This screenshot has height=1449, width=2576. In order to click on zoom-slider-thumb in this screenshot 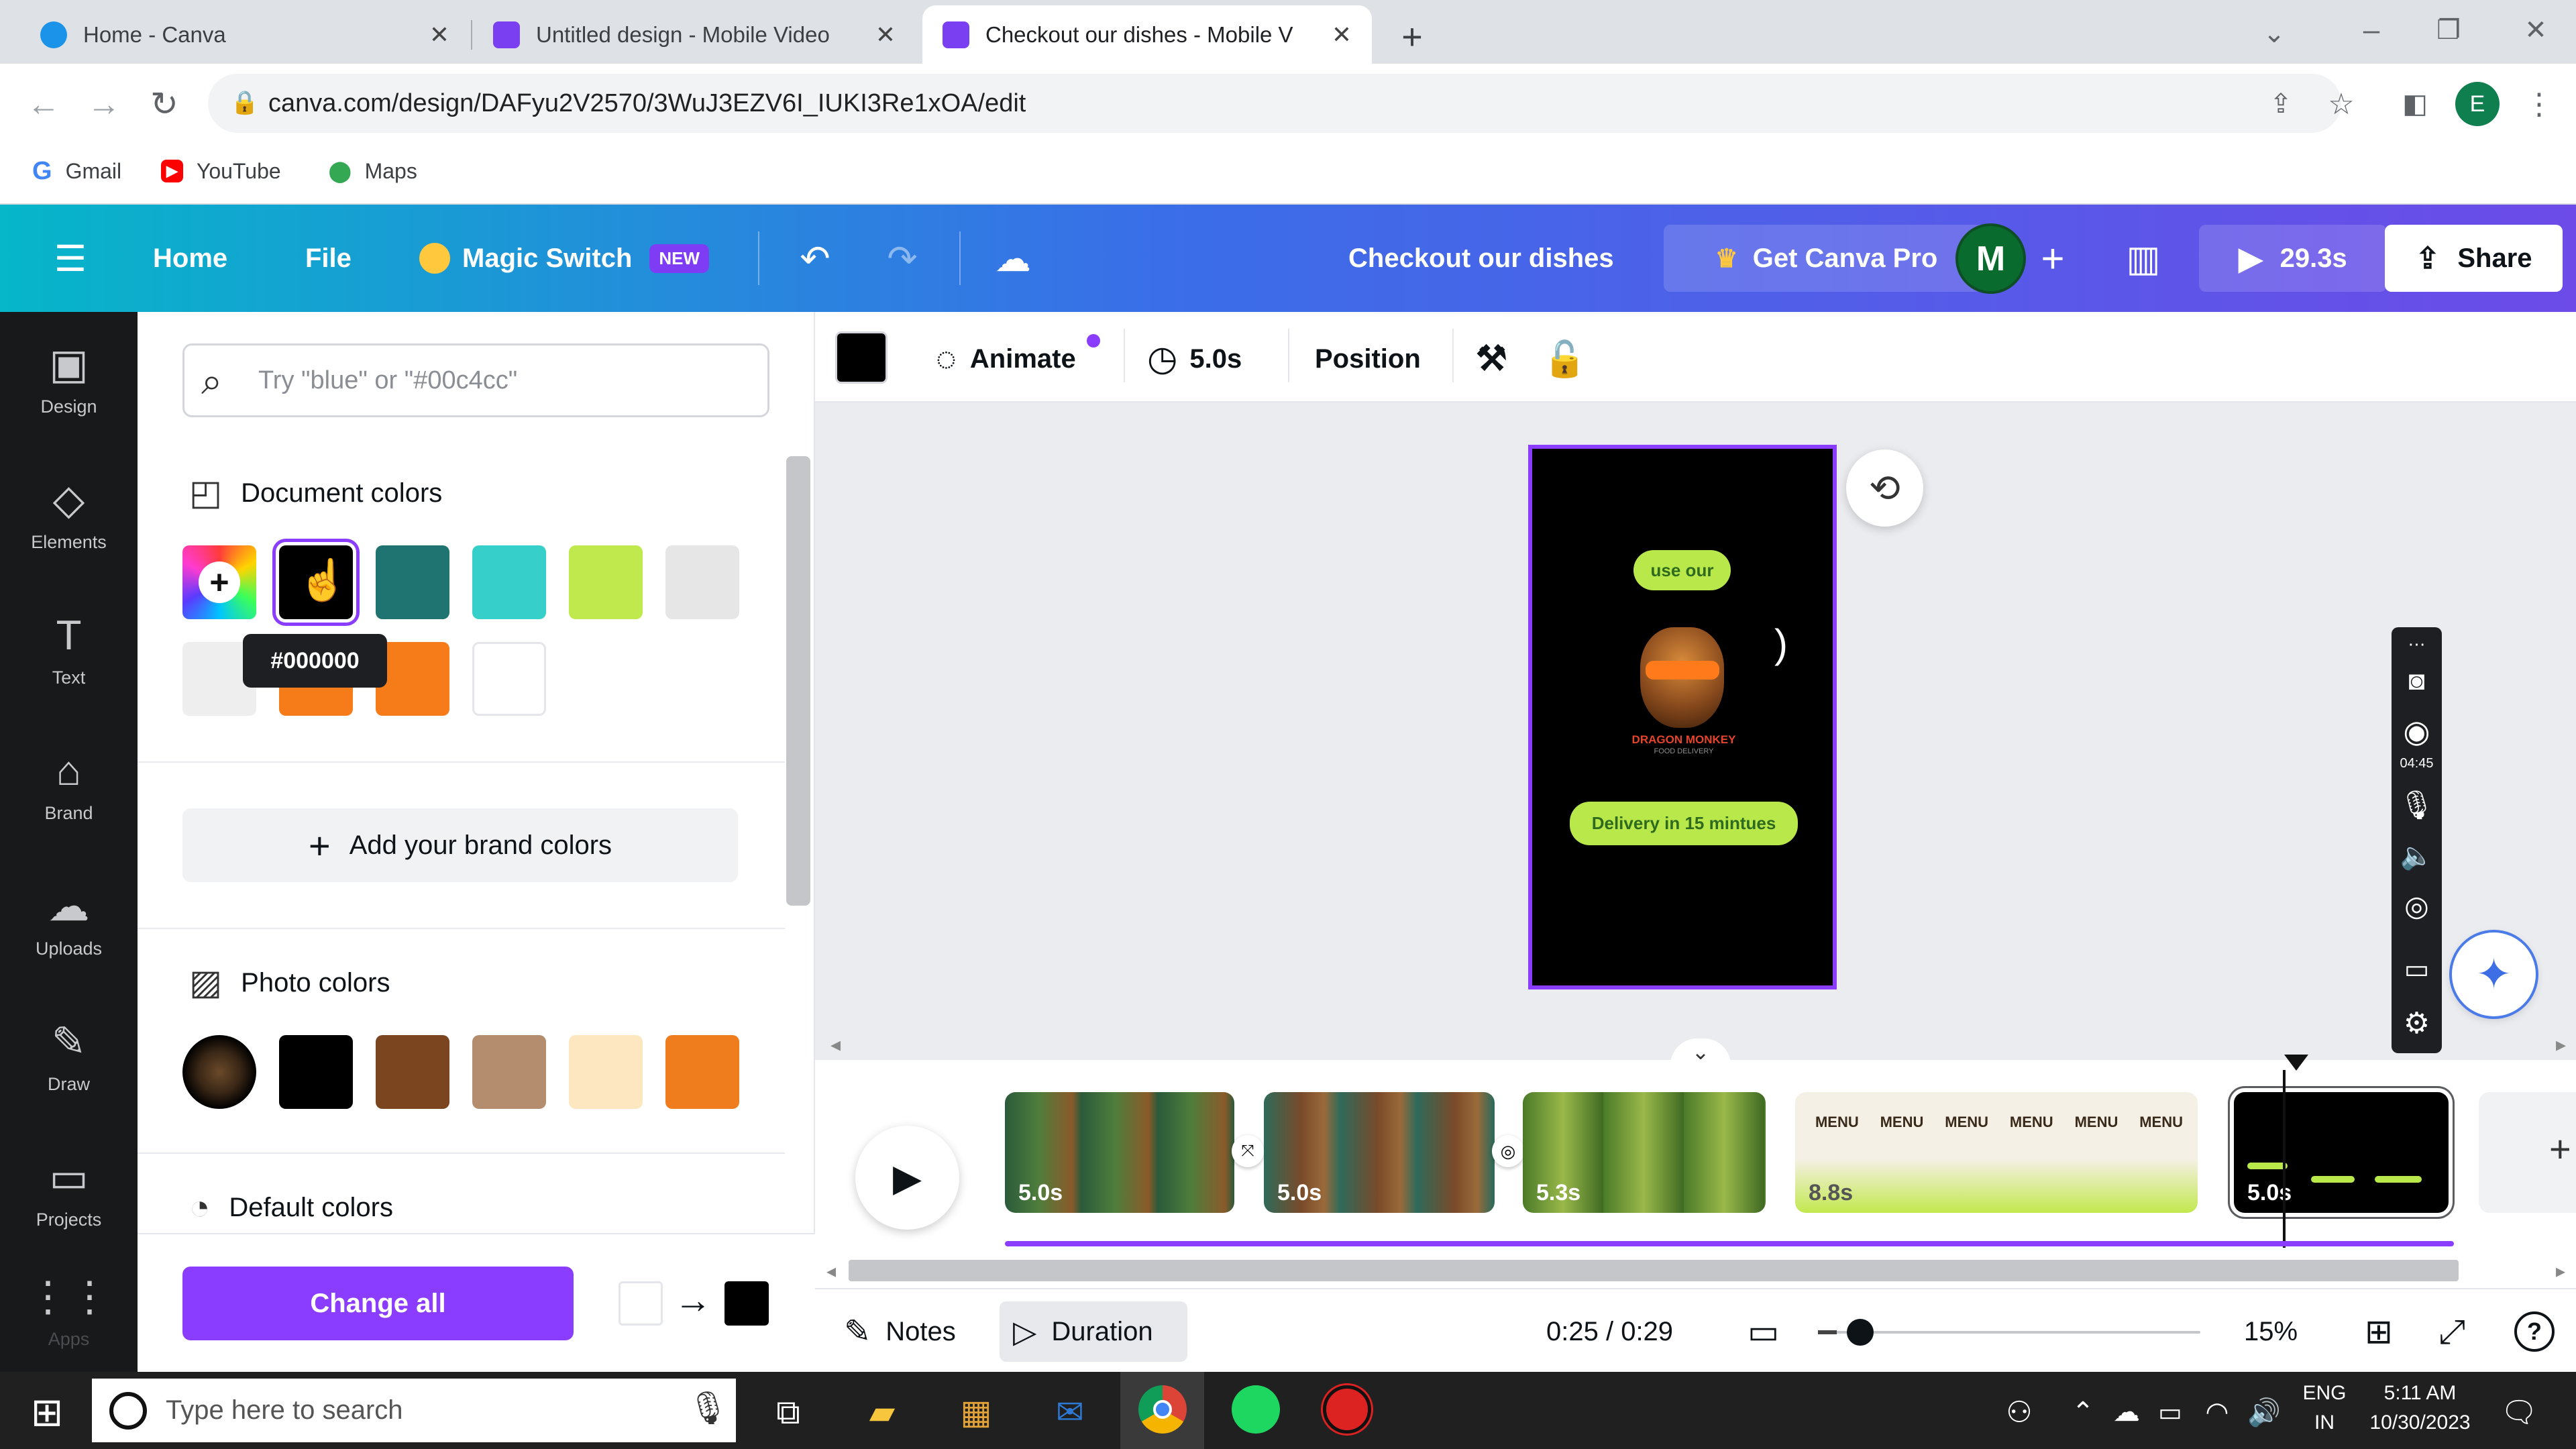, I will do `click(1860, 1332)`.